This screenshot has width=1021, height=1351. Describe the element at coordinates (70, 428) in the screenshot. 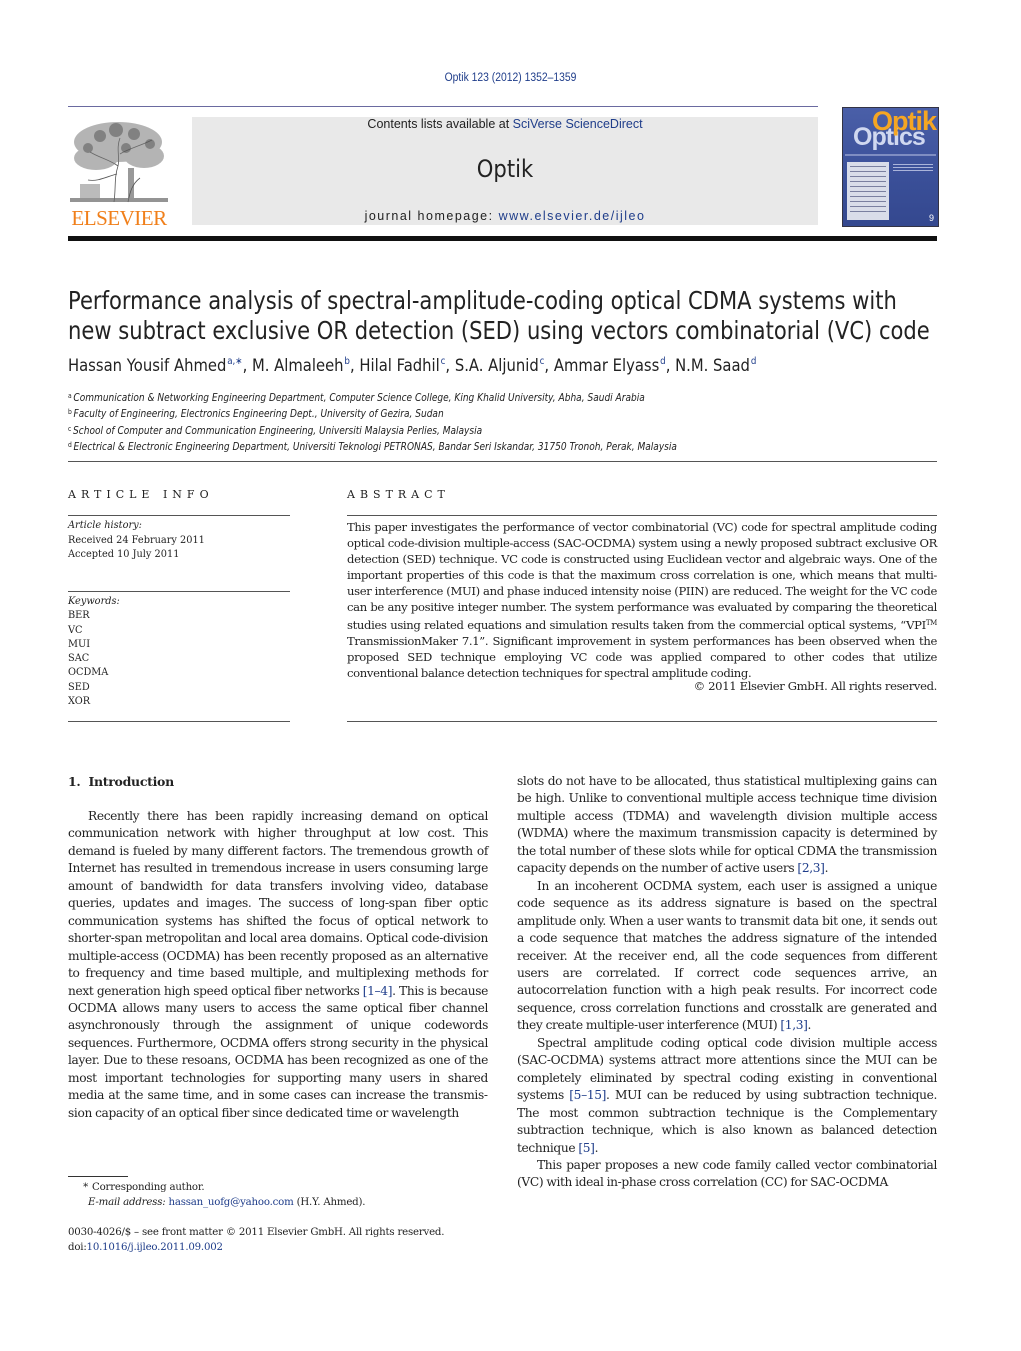

I see `affiliation-key: c` at that location.